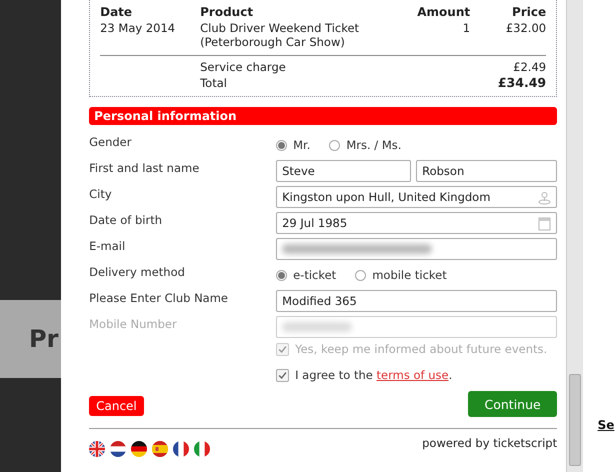 Image resolution: width=616 pixels, height=472 pixels. What do you see at coordinates (227, 13) in the screenshot?
I see `column-header: Product` at bounding box center [227, 13].